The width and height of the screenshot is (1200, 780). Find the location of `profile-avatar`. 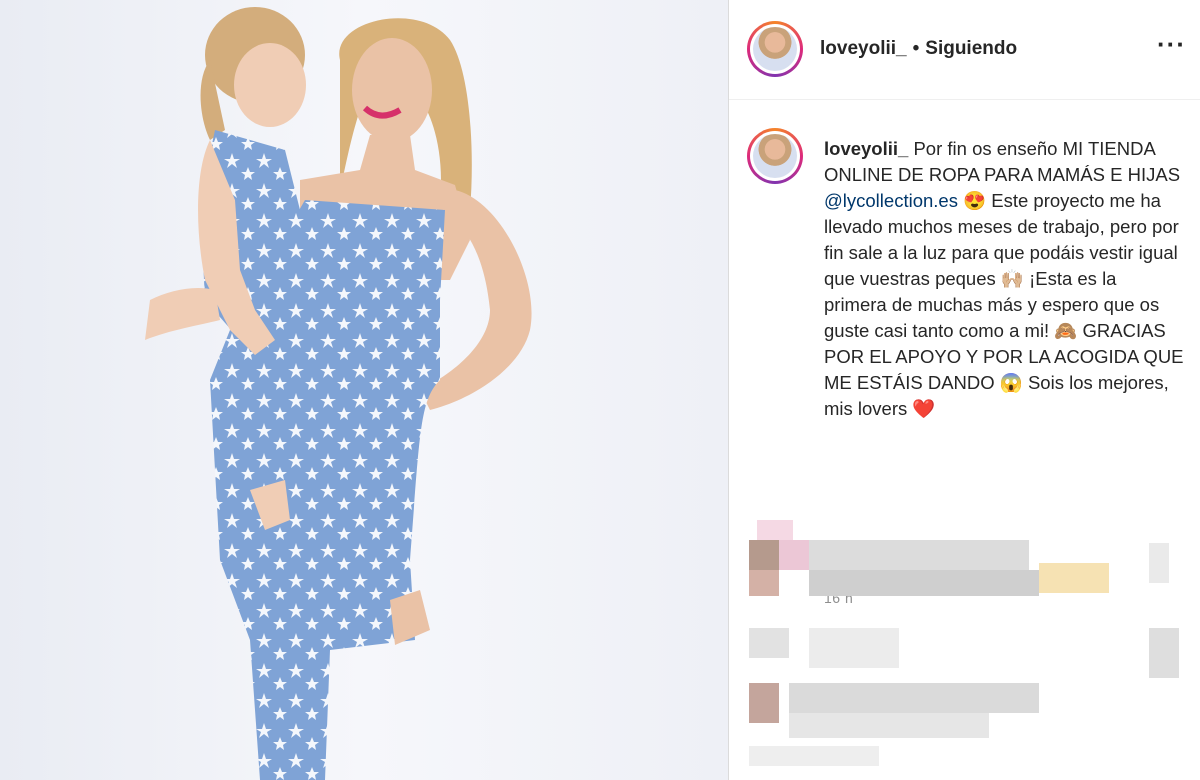

profile-avatar is located at coordinates (775, 49).